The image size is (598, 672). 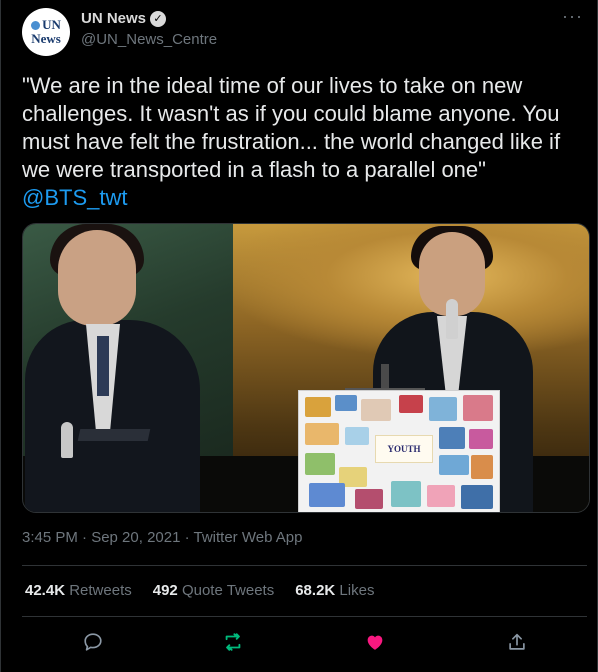 What do you see at coordinates (114, 435) in the screenshot?
I see `tablet` at bounding box center [114, 435].